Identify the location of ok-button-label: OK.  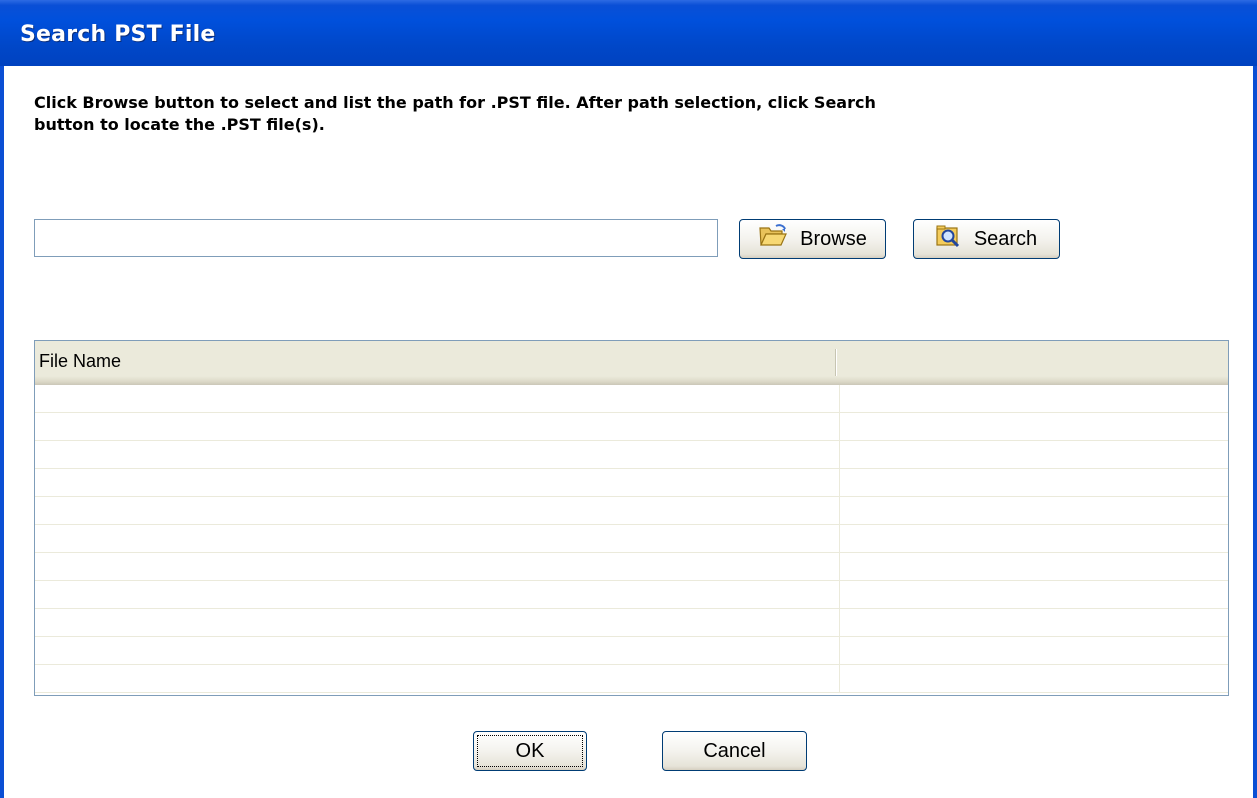
(530, 750).